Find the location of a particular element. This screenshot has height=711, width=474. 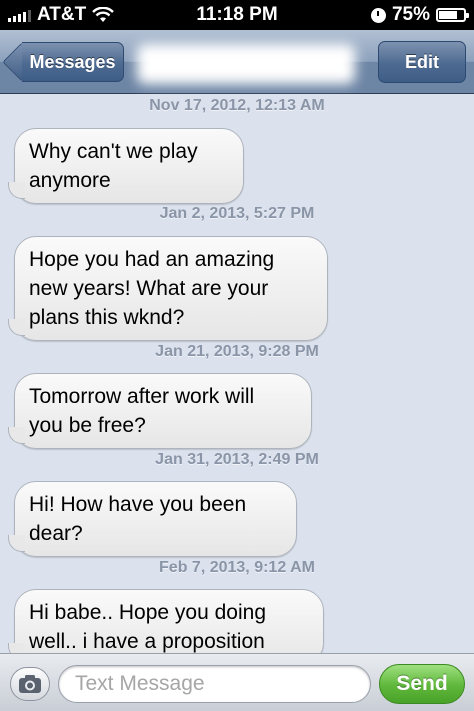

message-bubble: Tomorrow after work will you be free? is located at coordinates (160, 411).